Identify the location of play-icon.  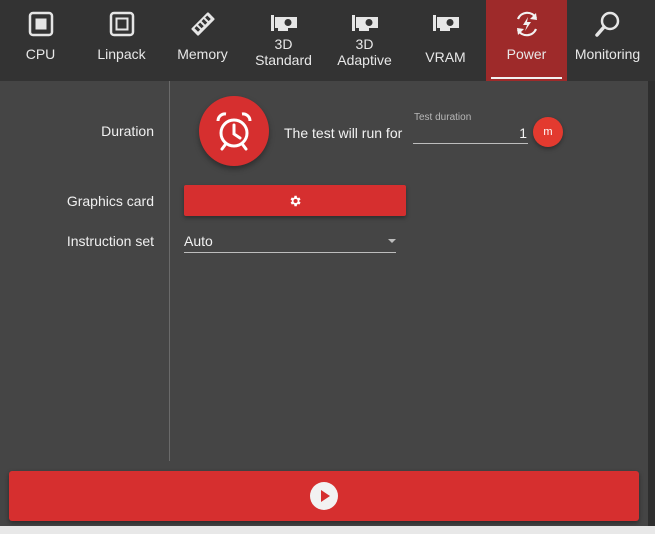
(324, 496).